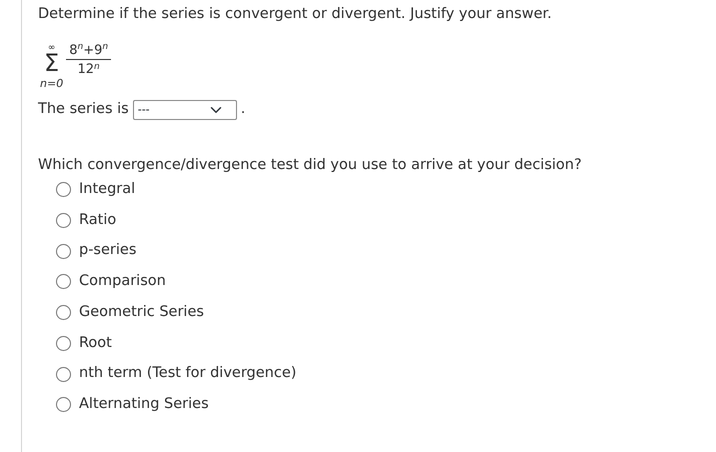 The image size is (716, 452). Describe the element at coordinates (83, 110) in the screenshot. I see `answer-label: The series is` at that location.